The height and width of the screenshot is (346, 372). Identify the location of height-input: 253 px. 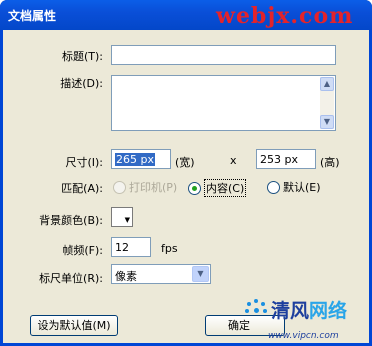
(286, 159).